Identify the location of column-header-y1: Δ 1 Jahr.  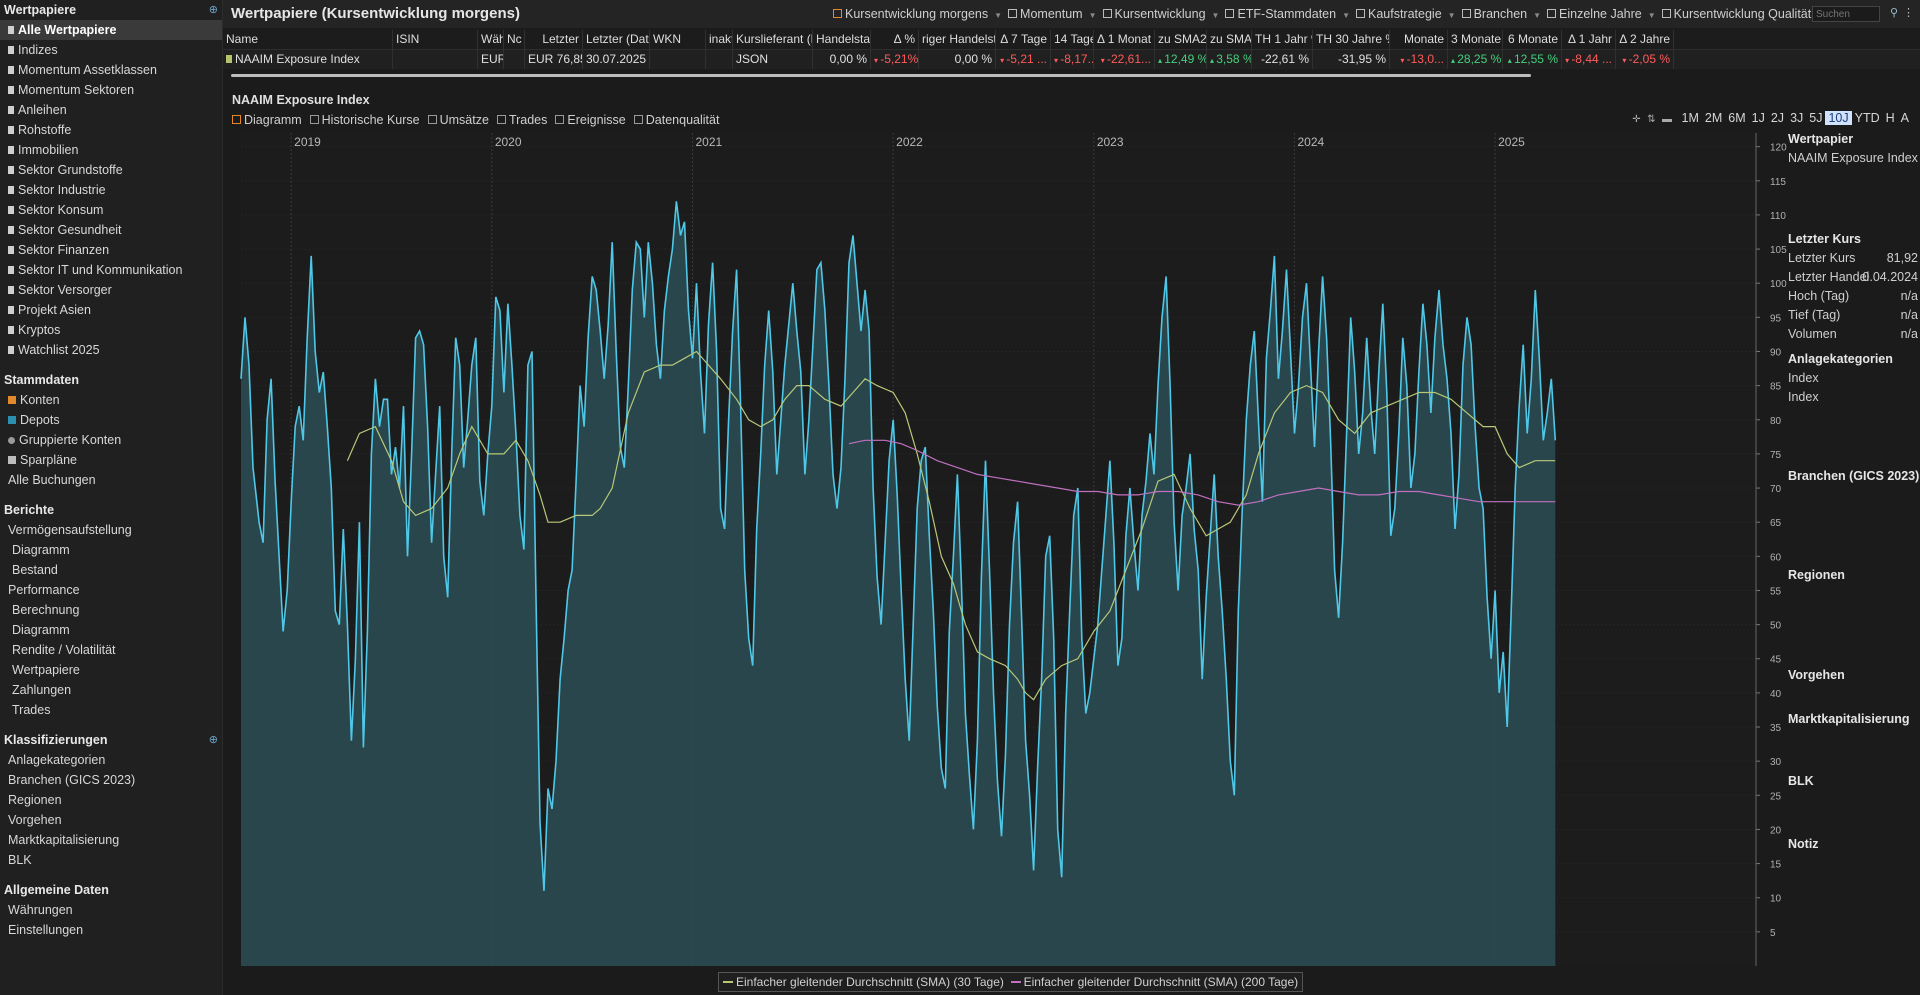
(1589, 39).